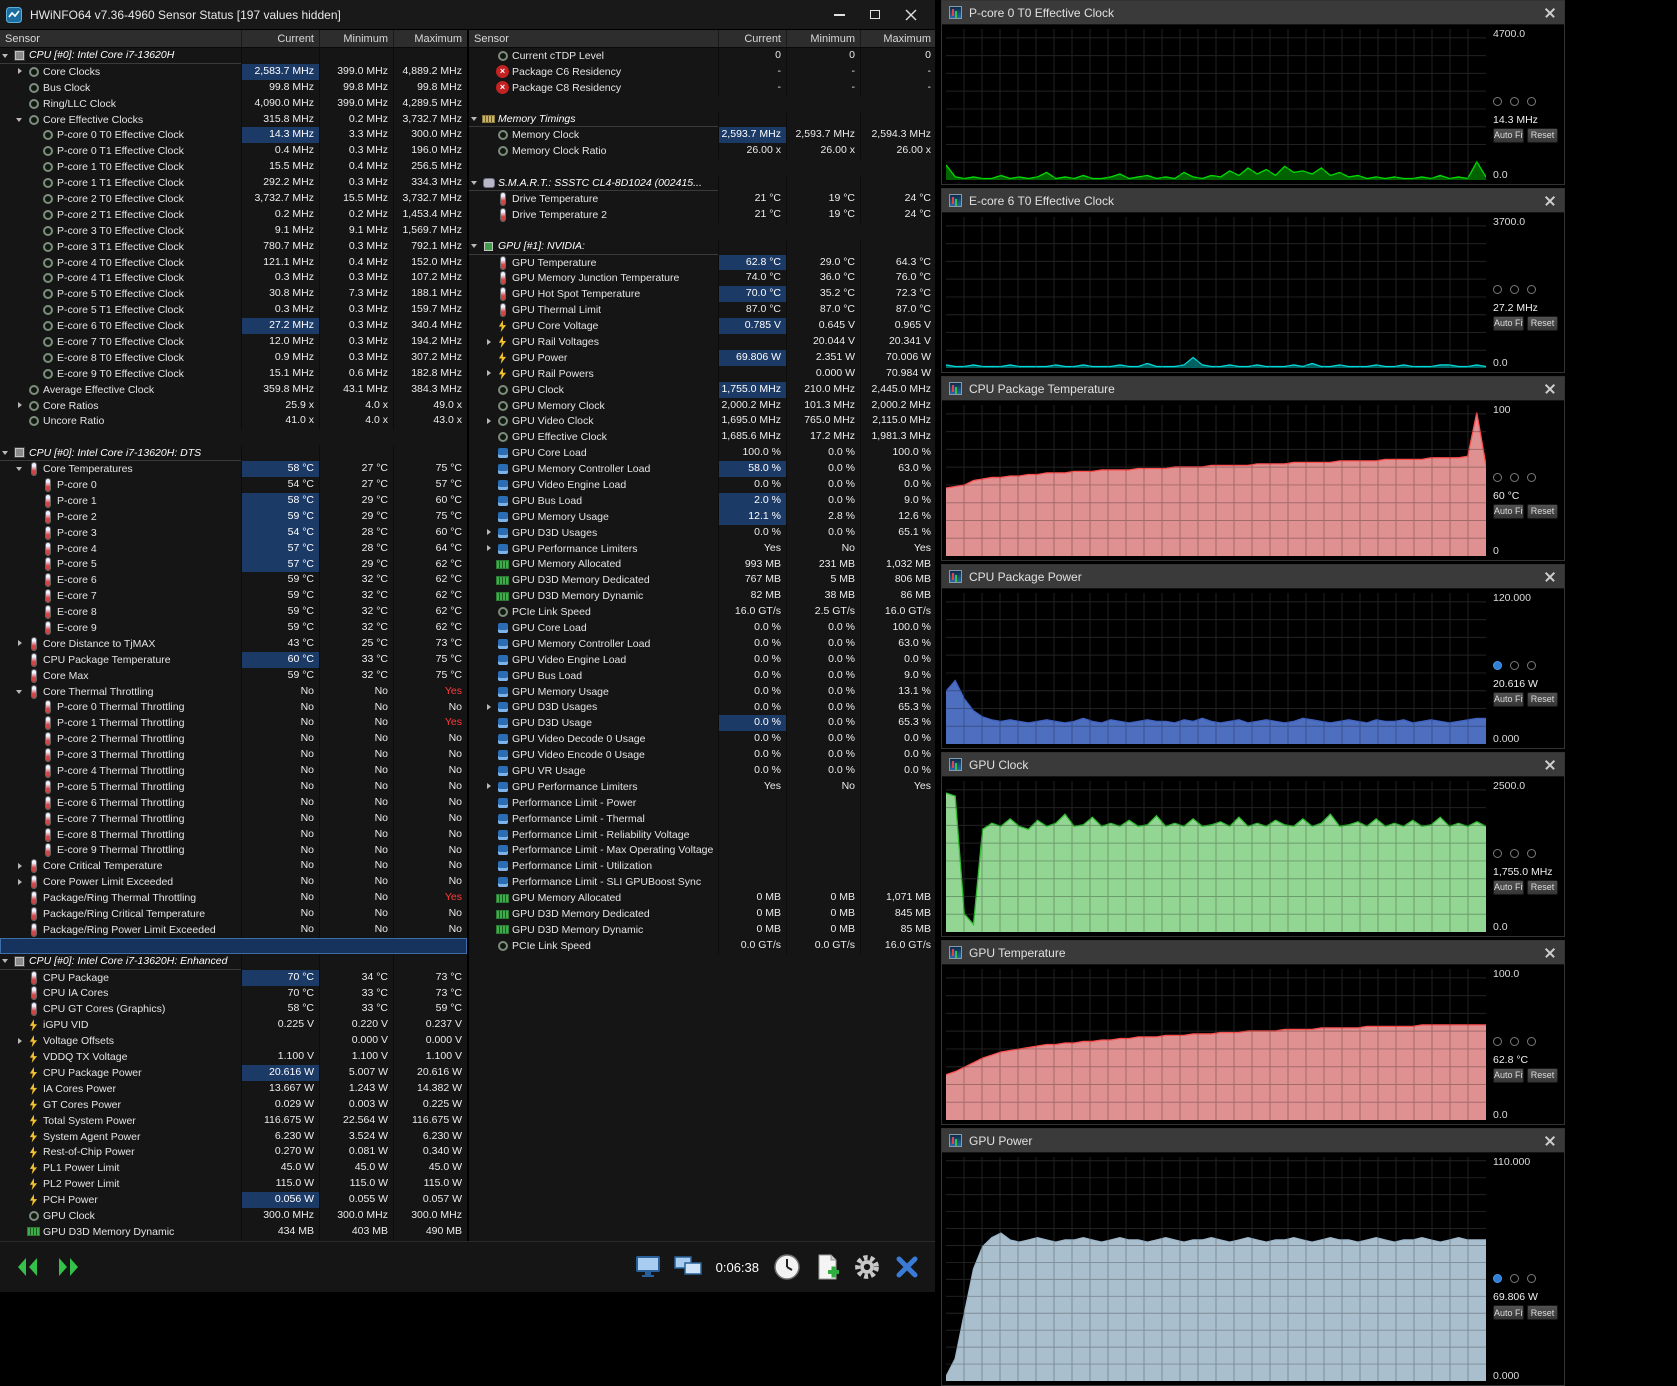 The width and height of the screenshot is (1677, 1386). I want to click on sensor-row: GPU D3D Memory Dynamic 434 MB 403 MB 490 MB, so click(233, 1231).